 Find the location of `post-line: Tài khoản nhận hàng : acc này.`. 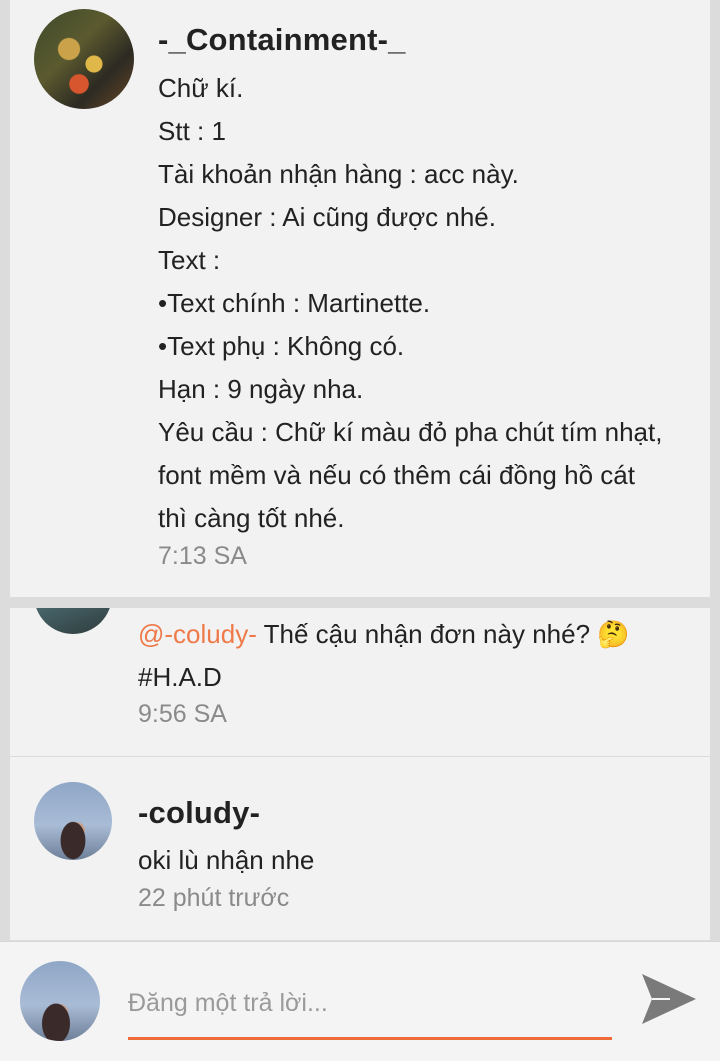

post-line: Tài khoản nhận hàng : acc này. is located at coordinates (338, 174).